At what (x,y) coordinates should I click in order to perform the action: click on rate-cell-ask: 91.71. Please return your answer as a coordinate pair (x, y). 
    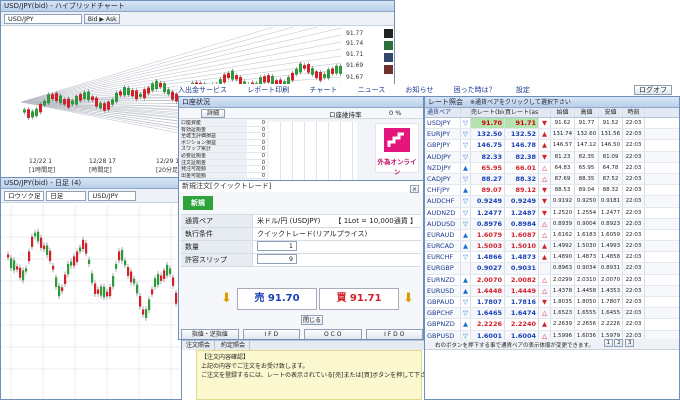
    Looking at the image, I should click on (522, 123).